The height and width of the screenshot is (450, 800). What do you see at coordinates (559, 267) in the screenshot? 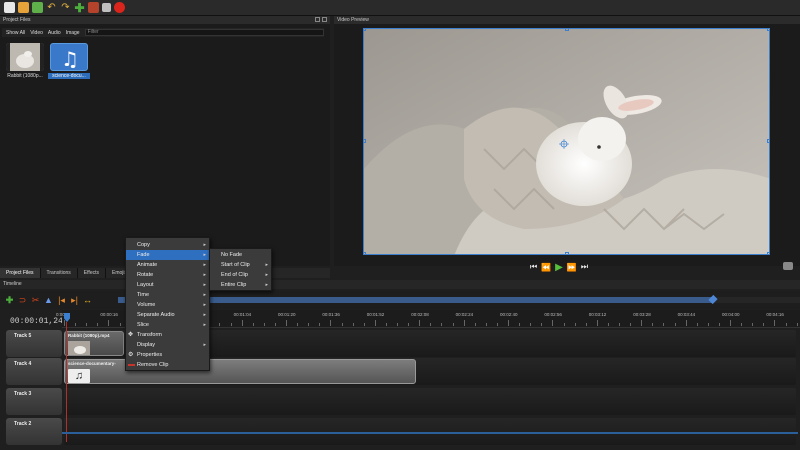
I see `play-icon: ▶` at bounding box center [559, 267].